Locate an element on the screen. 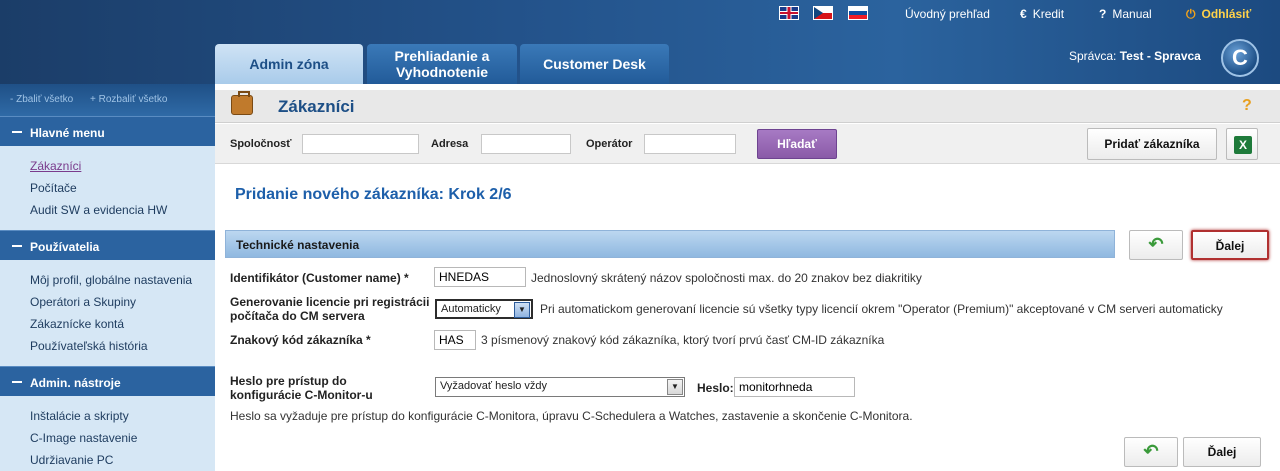 The image size is (1280, 471). tab-customer-desk: Customer Desk is located at coordinates (594, 64).